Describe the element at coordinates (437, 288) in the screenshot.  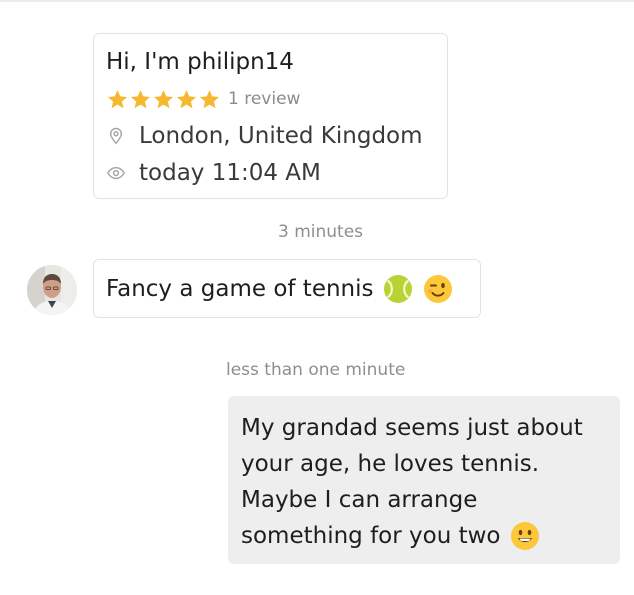
I see `winking-face-icon` at that location.